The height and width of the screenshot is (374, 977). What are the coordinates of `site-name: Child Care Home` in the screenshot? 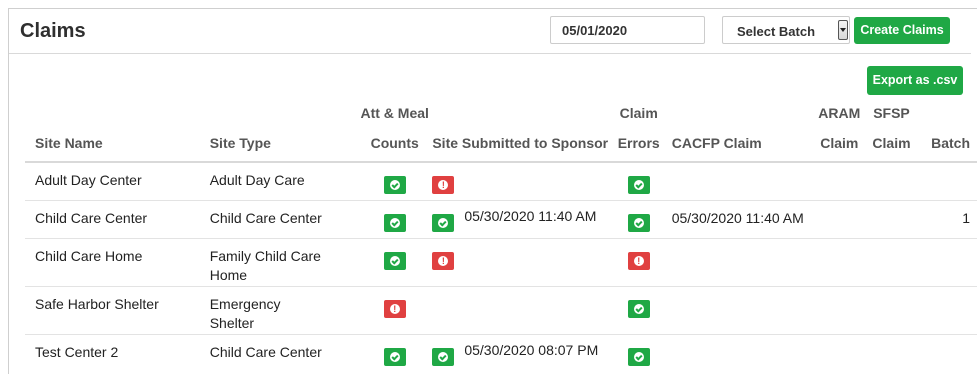 It's located at (89, 256).